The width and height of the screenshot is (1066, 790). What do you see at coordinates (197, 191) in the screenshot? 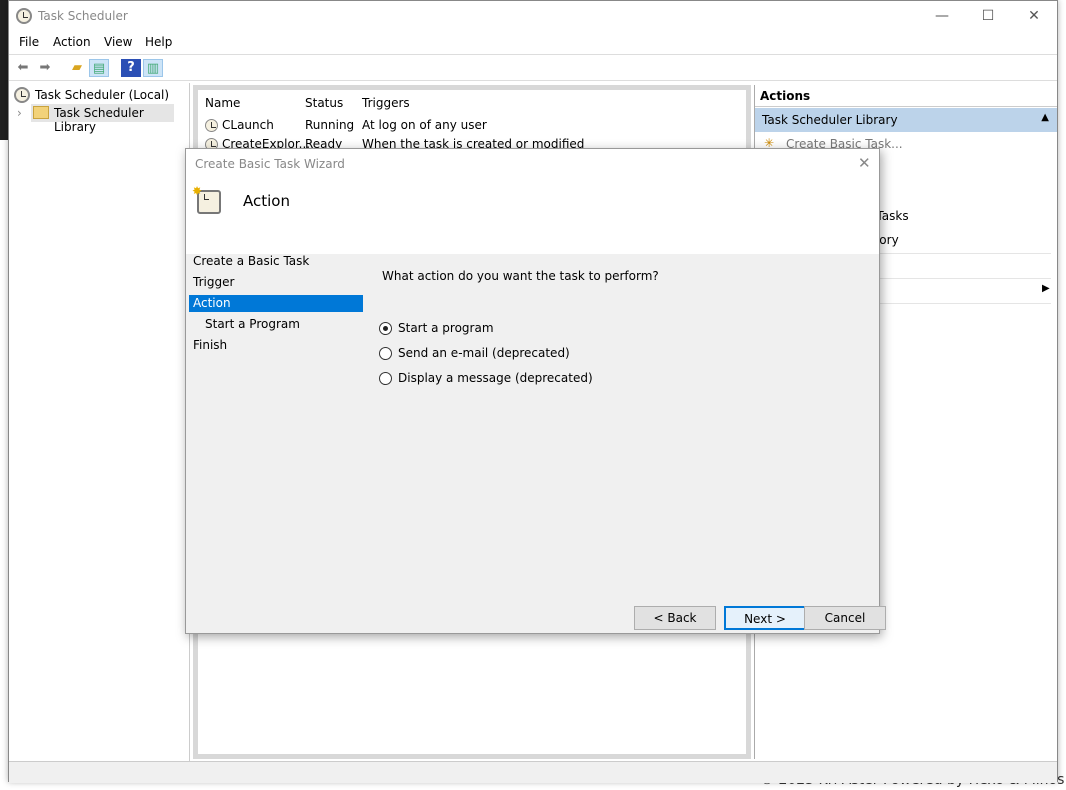
I see `sparkle-icon: ✸` at bounding box center [197, 191].